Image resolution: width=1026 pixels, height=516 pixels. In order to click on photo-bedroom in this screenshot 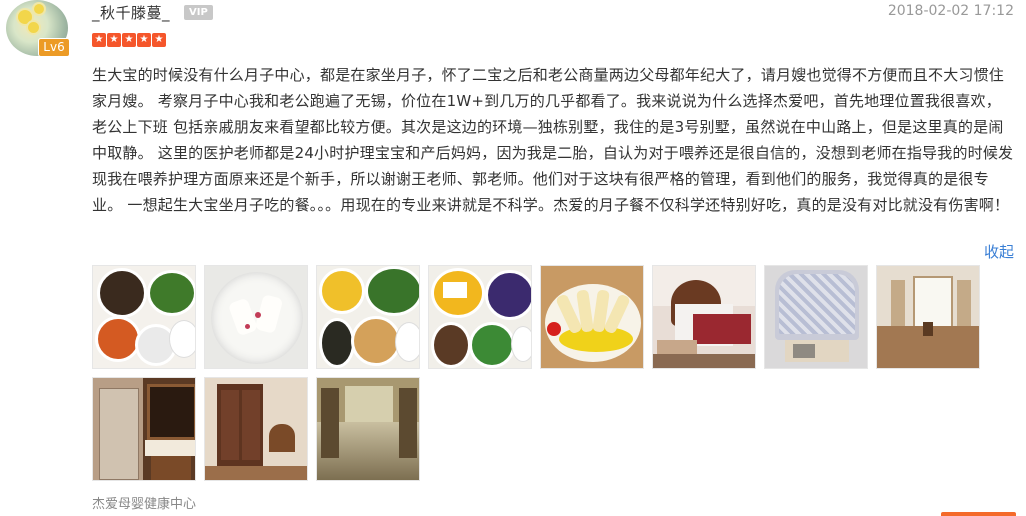, I will do `click(704, 317)`.